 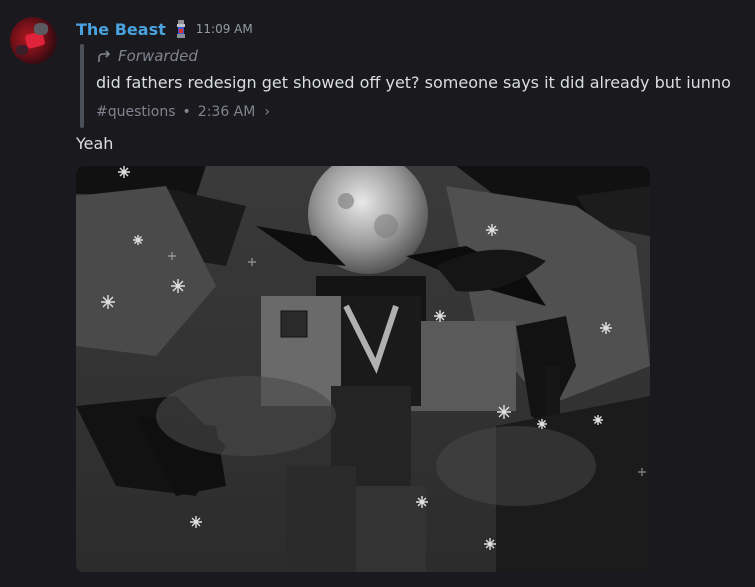 What do you see at coordinates (181, 29) in the screenshot?
I see `tower-role-icon` at bounding box center [181, 29].